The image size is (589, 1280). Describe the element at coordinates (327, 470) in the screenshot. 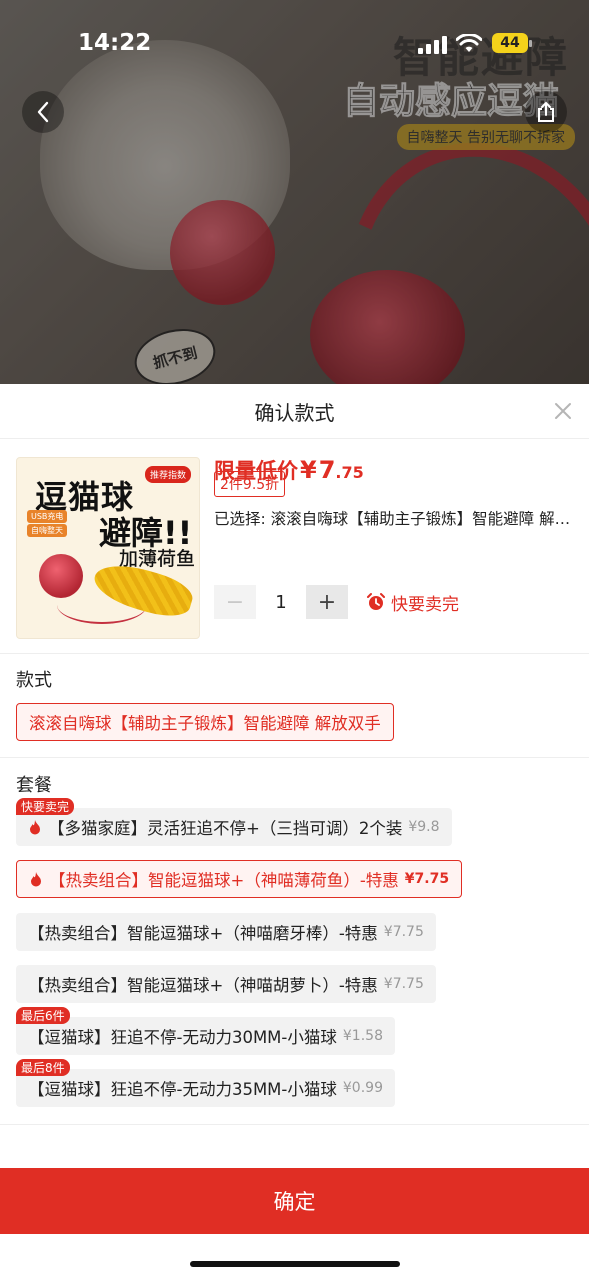

I see `price-integer: 7` at that location.